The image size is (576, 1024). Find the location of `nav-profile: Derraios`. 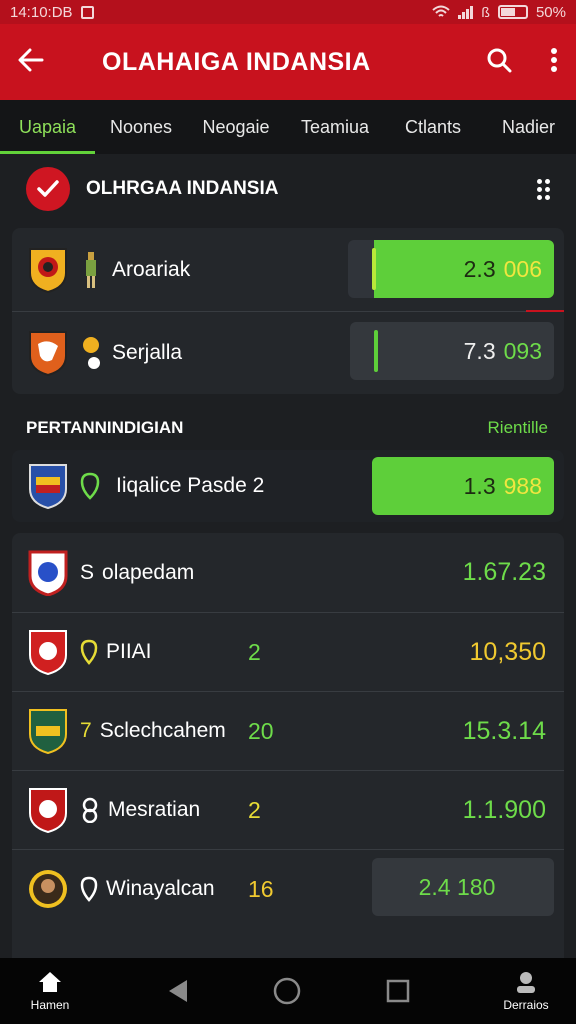

nav-profile: Derraios is located at coordinates (526, 991).